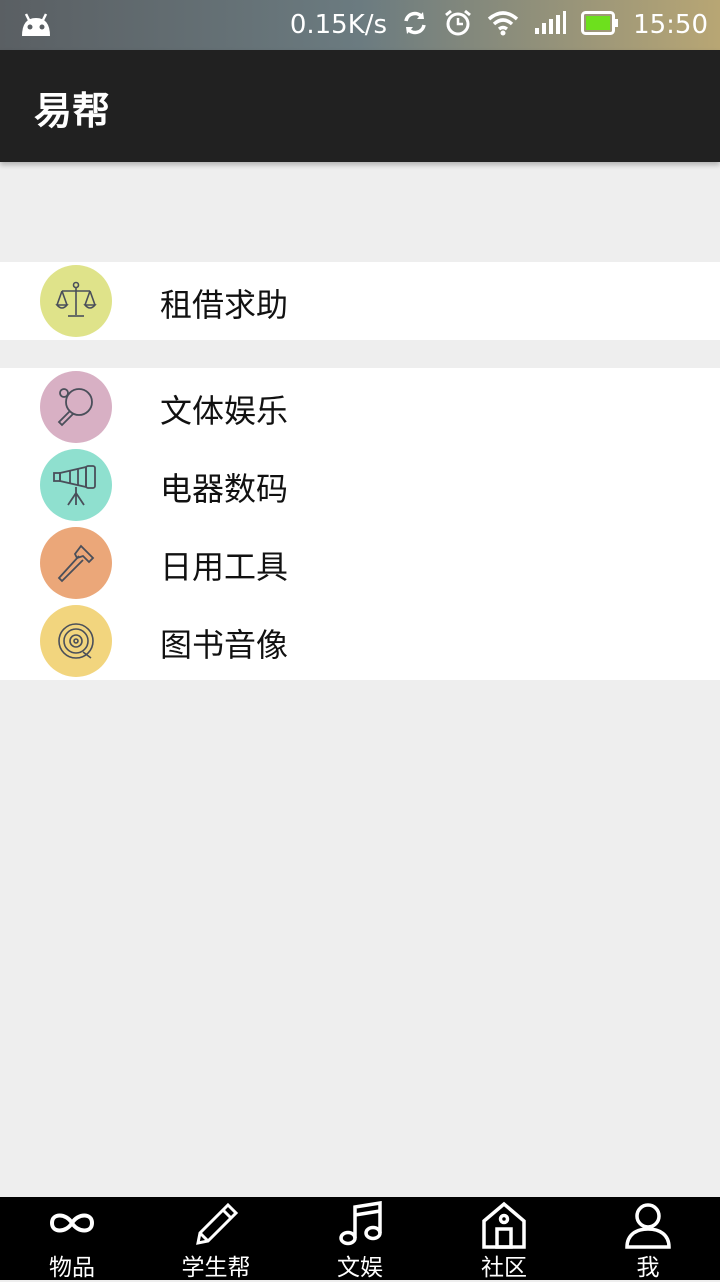 The width and height of the screenshot is (720, 1282). I want to click on app-title: 易帮, so click(72, 111).